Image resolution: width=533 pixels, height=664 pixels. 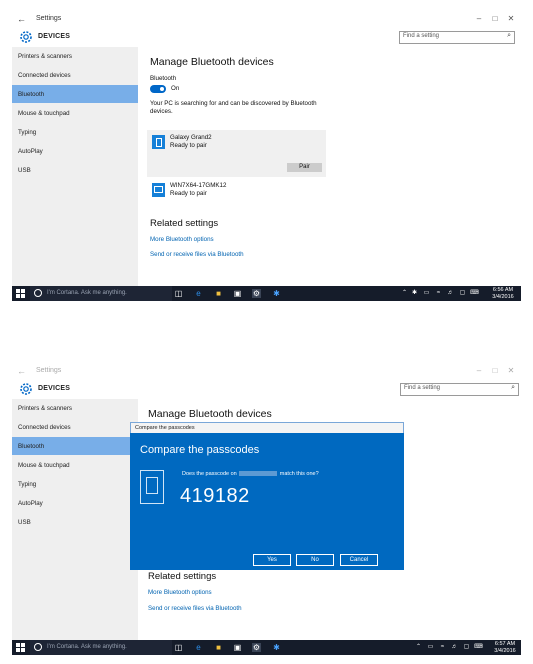 I want to click on pair-button: Pair, so click(x=304, y=167).